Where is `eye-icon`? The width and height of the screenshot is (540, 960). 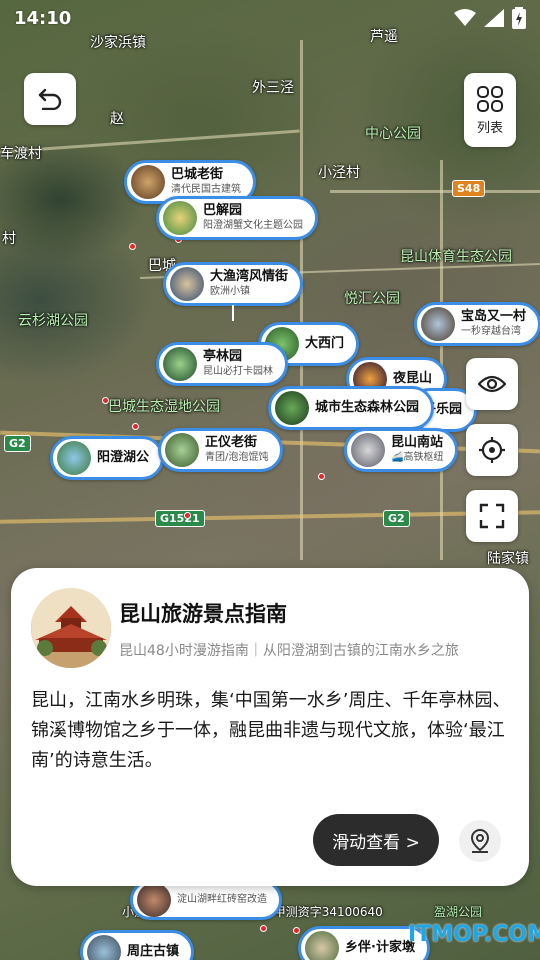 eye-icon is located at coordinates (492, 384).